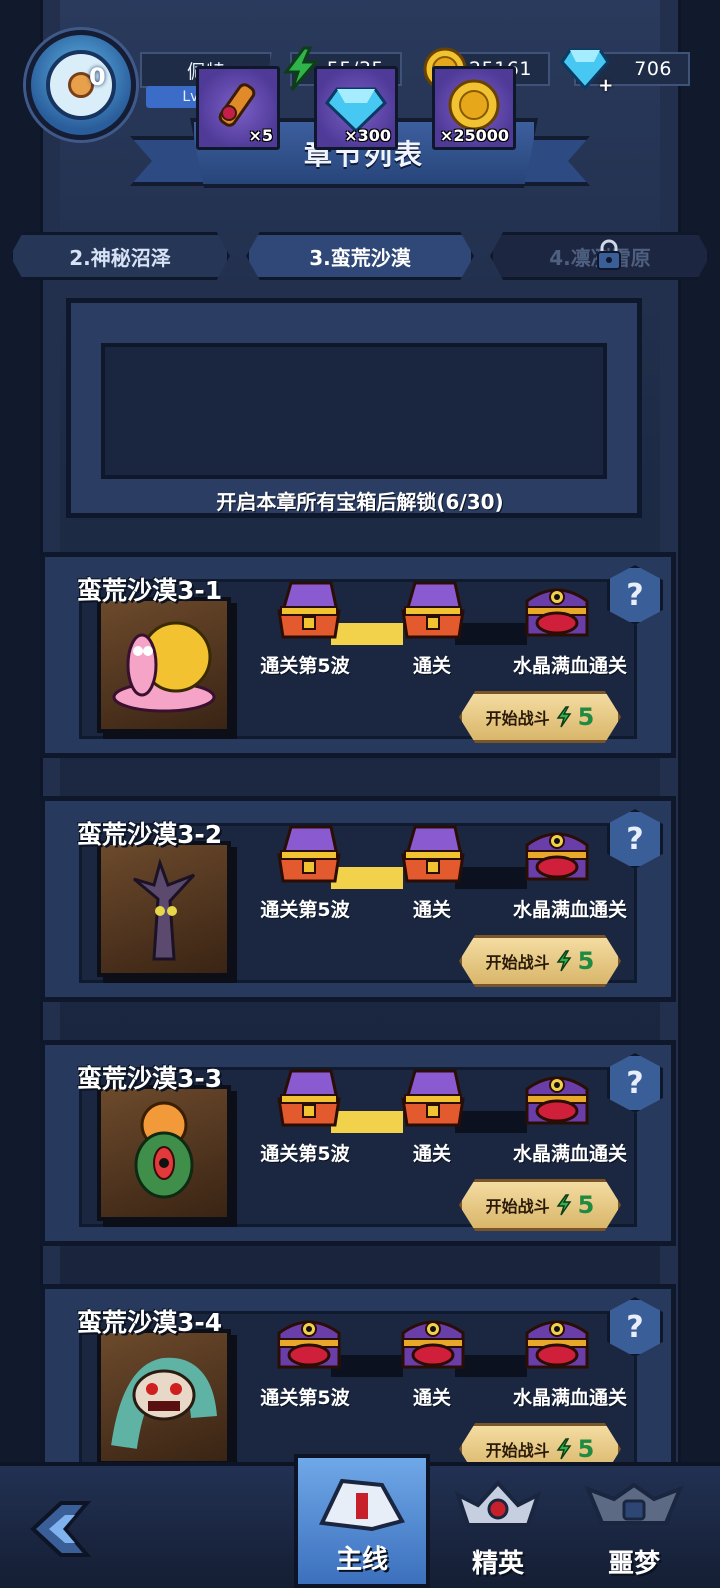 This screenshot has height=1588, width=720. I want to click on reward-count: ×300, so click(367, 135).